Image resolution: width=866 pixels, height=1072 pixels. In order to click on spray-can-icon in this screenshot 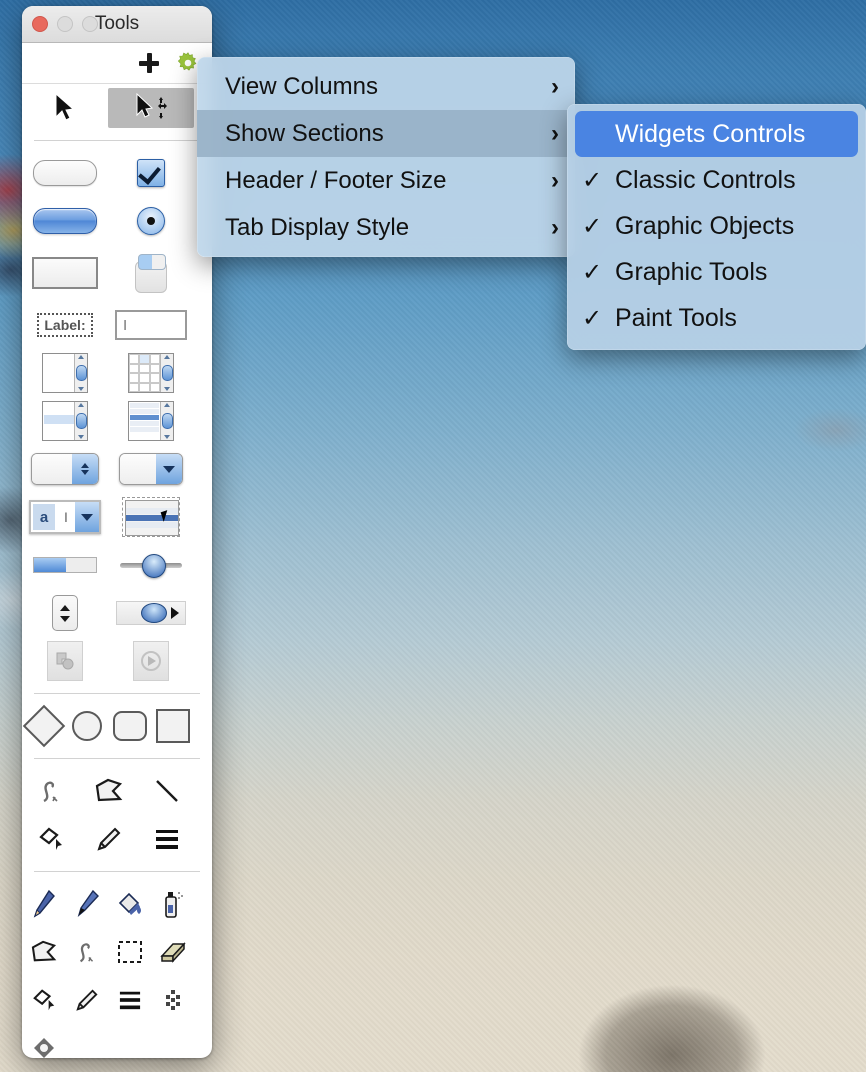, I will do `click(172, 904)`.